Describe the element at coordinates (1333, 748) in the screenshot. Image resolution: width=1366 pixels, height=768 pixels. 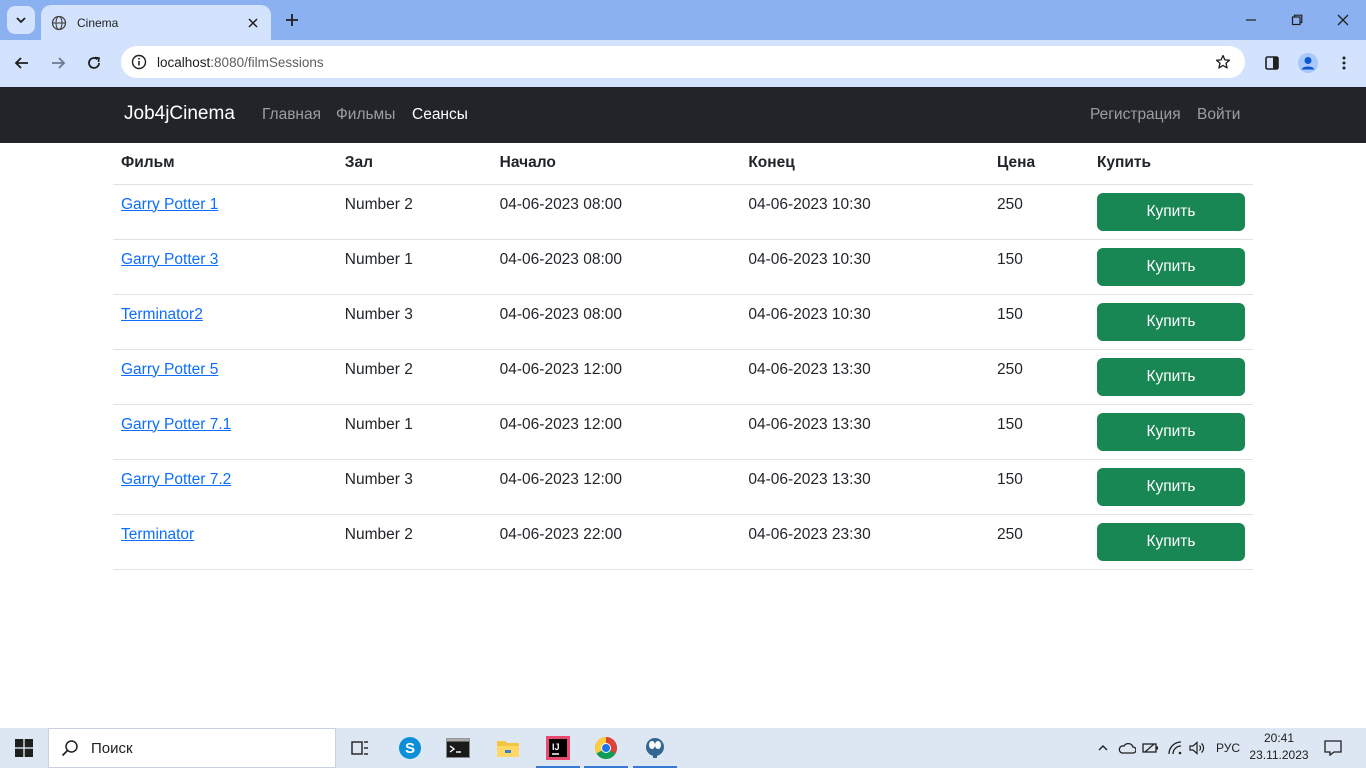
I see `notifications-icon` at that location.